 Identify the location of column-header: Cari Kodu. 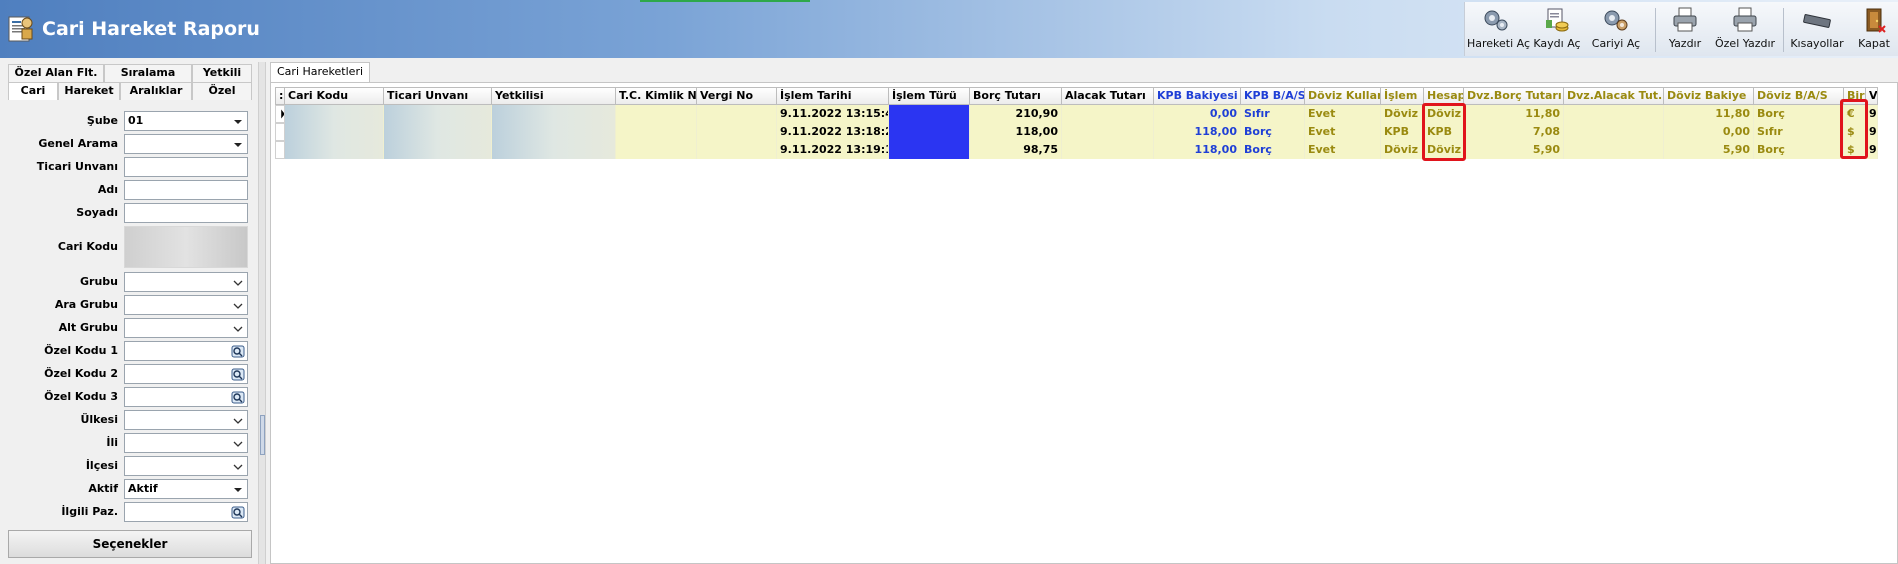
(334, 96).